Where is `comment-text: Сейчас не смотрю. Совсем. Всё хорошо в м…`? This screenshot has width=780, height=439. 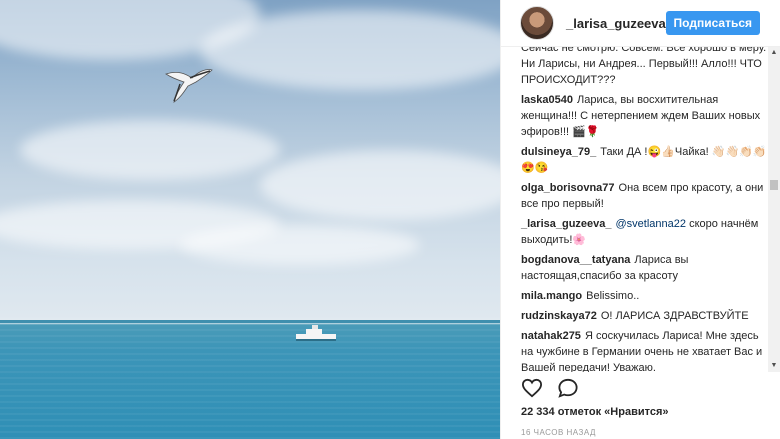 comment-text: Сейчас не смотрю. Совсем. Всё хорошо в м… is located at coordinates (644, 66).